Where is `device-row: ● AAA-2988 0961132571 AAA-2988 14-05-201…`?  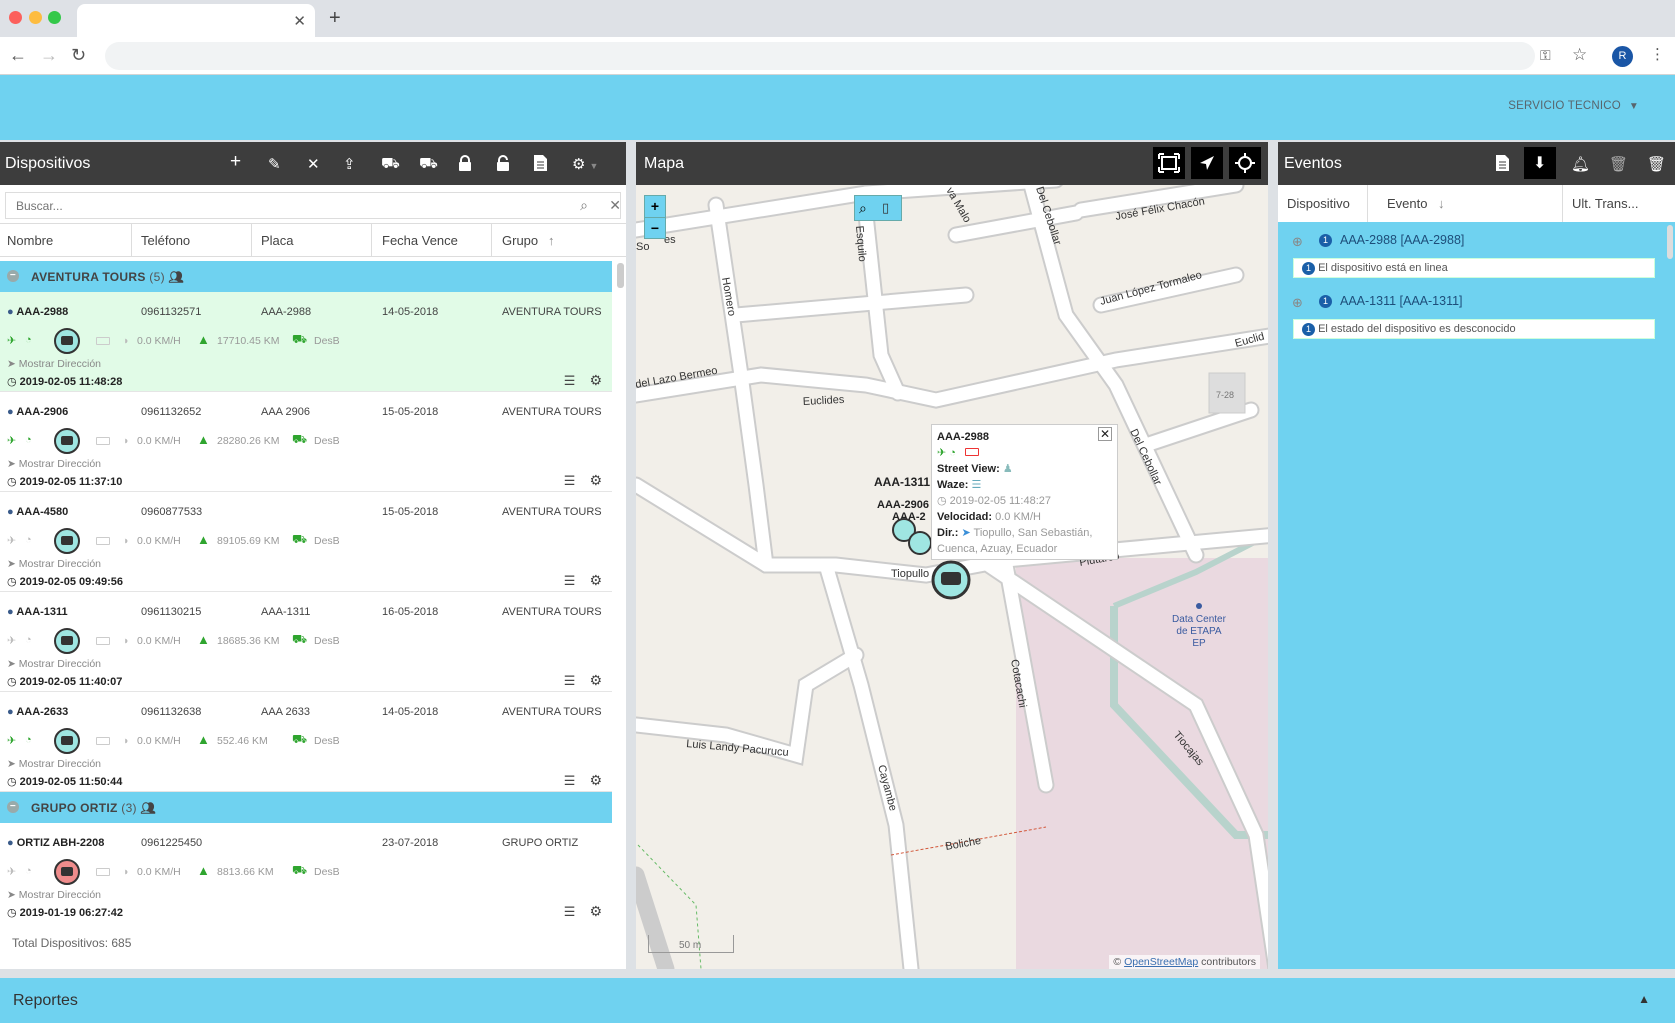 device-row: ● AAA-2988 0961132571 AAA-2988 14-05-201… is located at coordinates (306, 342).